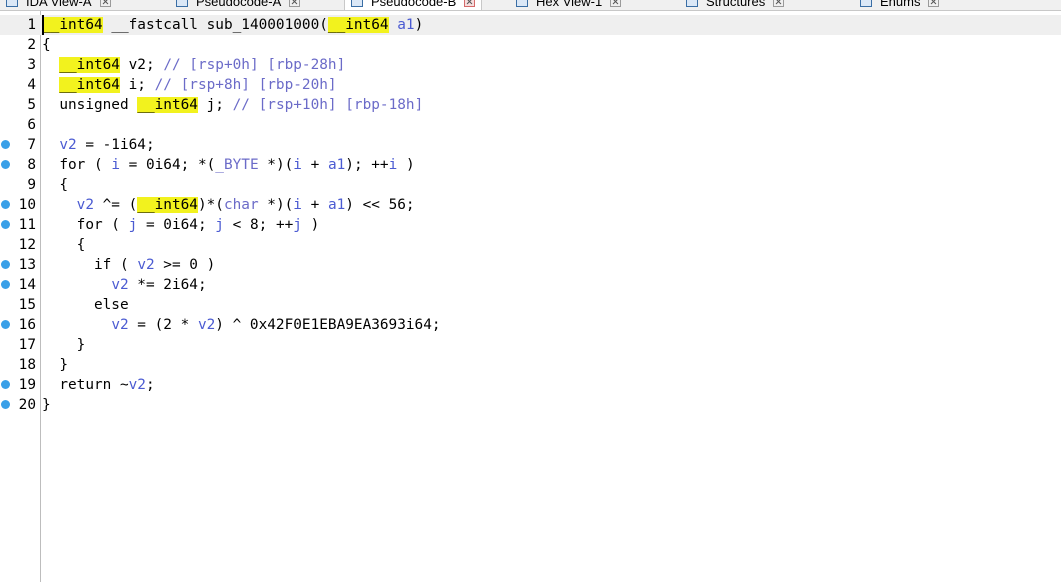 This screenshot has height=582, width=1061. What do you see at coordinates (31, 85) in the screenshot?
I see `line-number: 4` at bounding box center [31, 85].